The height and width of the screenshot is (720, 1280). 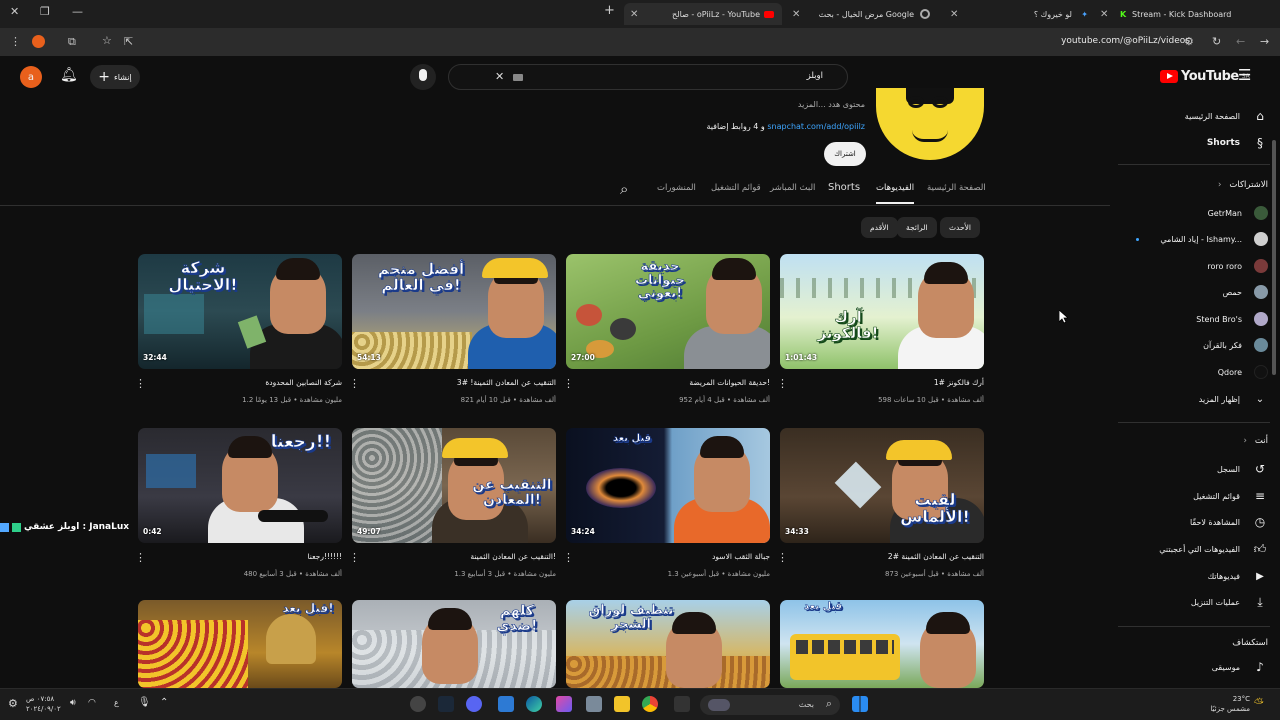 What do you see at coordinates (675, 382) in the screenshot?
I see `video-title: حديقة الحيوانات المريضة!` at bounding box center [675, 382].